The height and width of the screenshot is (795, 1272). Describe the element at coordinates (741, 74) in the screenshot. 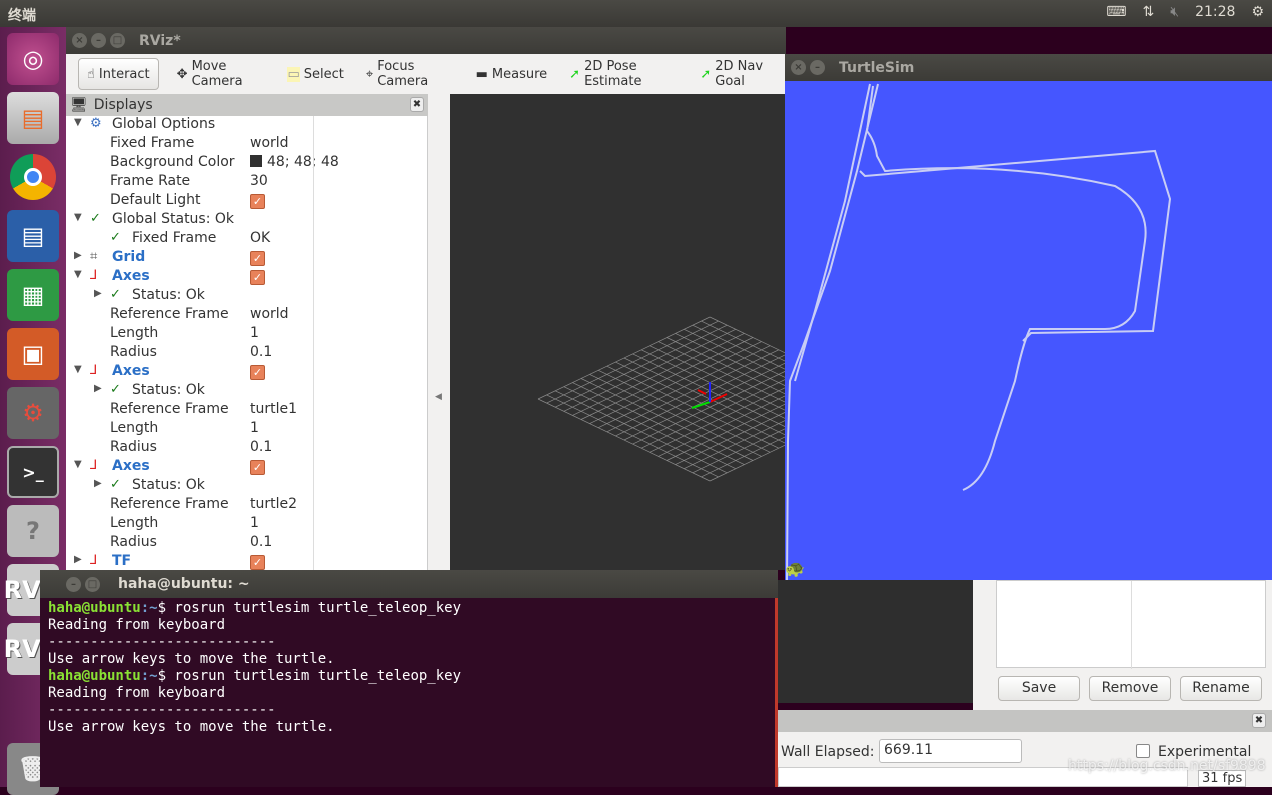

I see `tool-2d-nav-goal: ➚ 2D Nav Goal` at that location.